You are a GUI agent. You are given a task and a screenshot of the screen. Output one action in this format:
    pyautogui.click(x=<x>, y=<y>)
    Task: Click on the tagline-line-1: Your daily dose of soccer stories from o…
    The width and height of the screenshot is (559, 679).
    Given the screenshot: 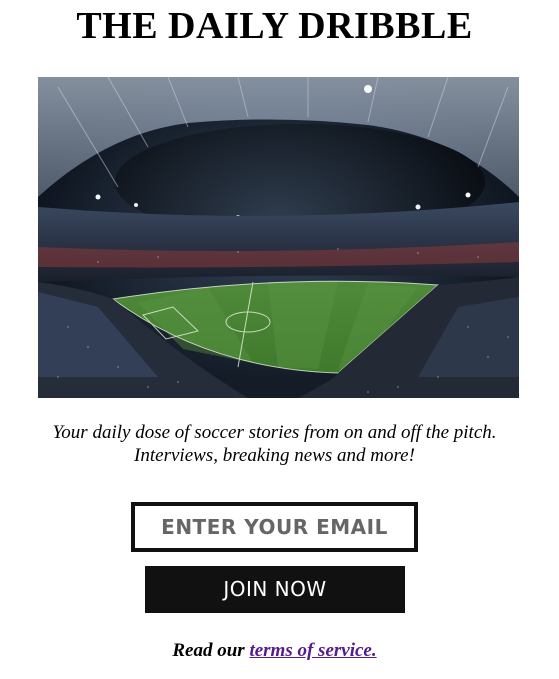 What is the action you would take?
    pyautogui.click(x=274, y=432)
    